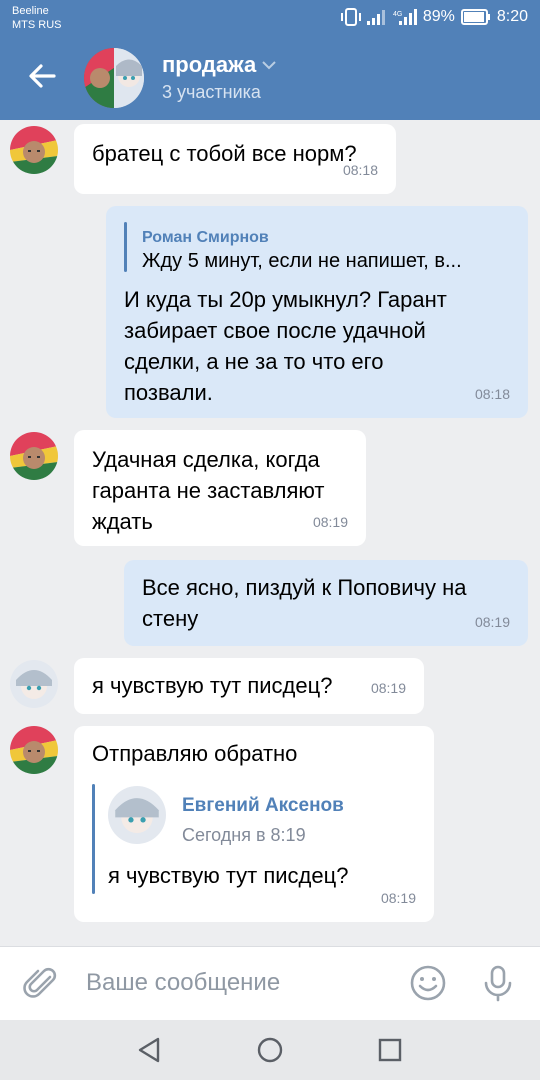  Describe the element at coordinates (209, 64) in the screenshot. I see `chat-title-text: продажа` at that location.